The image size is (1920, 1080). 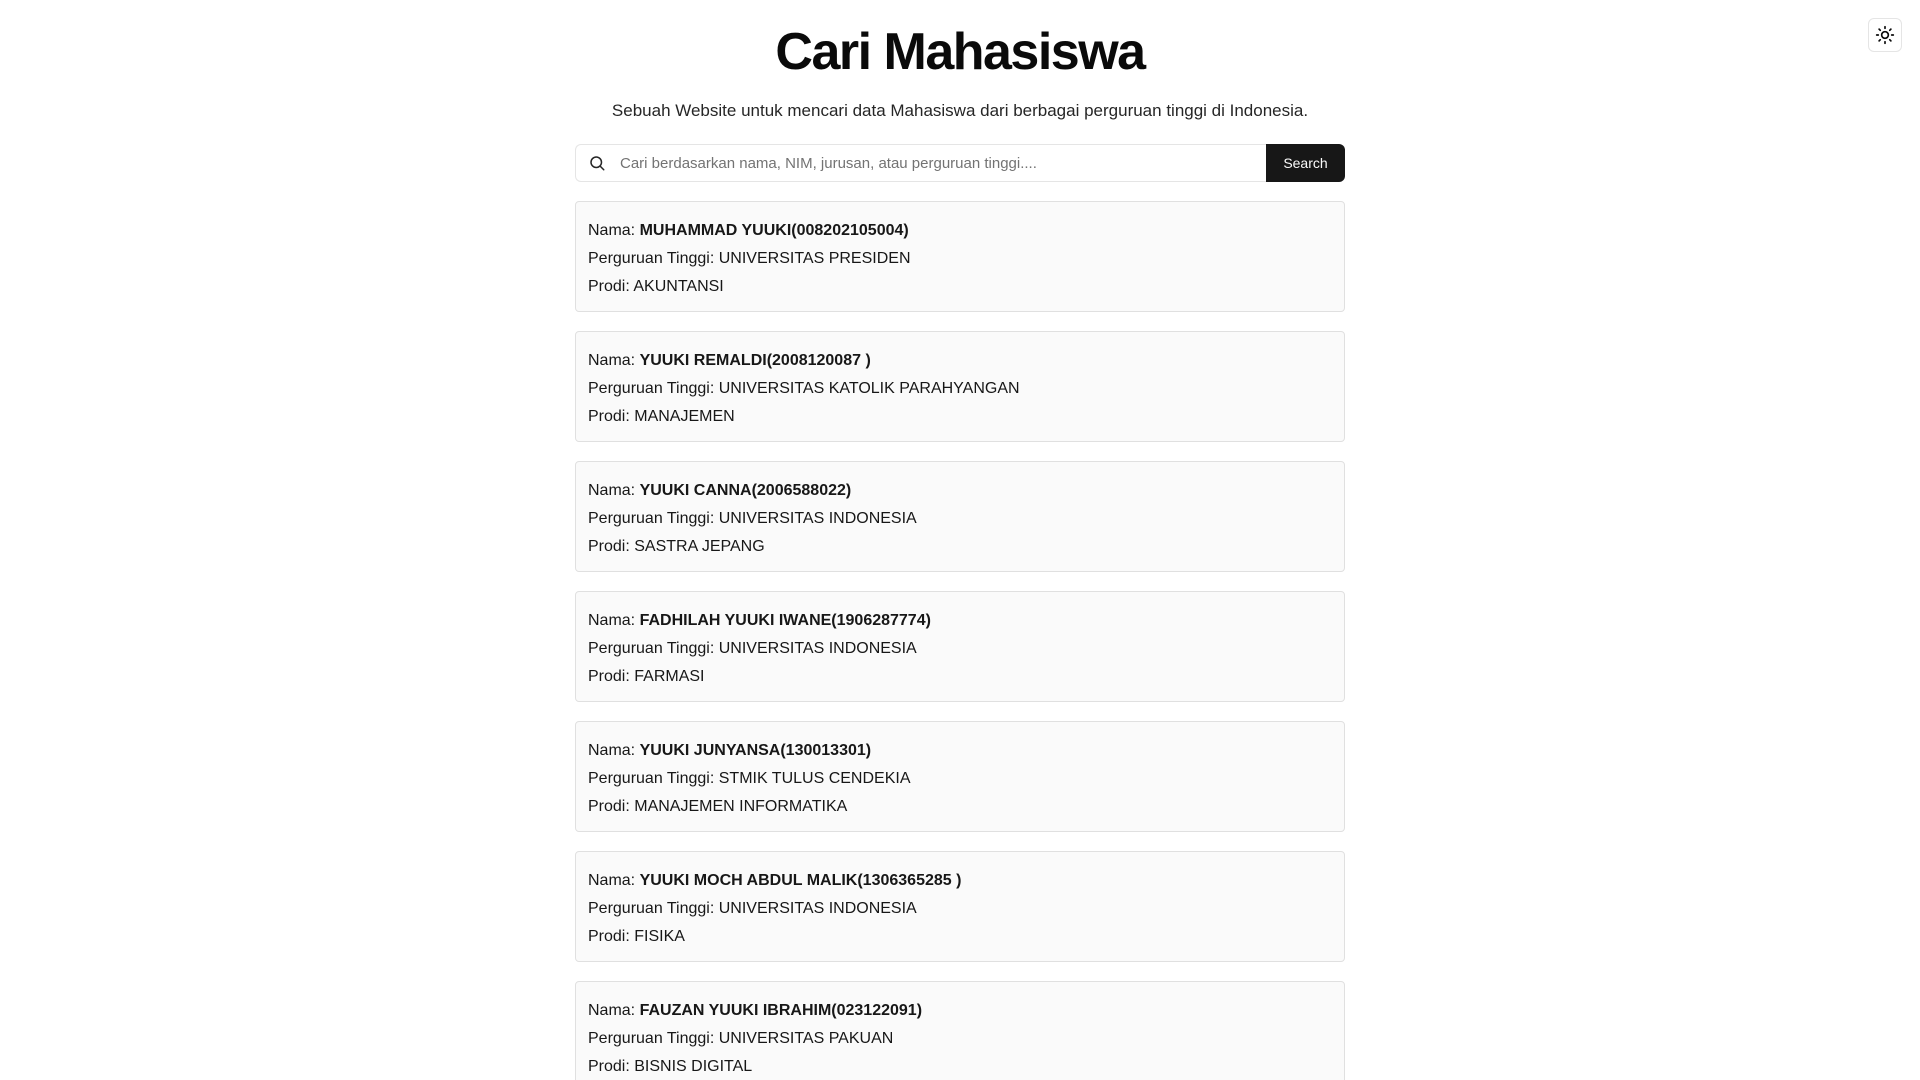 What do you see at coordinates (785, 620) in the screenshot?
I see `student-name: FADHILAH YUUKI IWANE(1906287774)` at bounding box center [785, 620].